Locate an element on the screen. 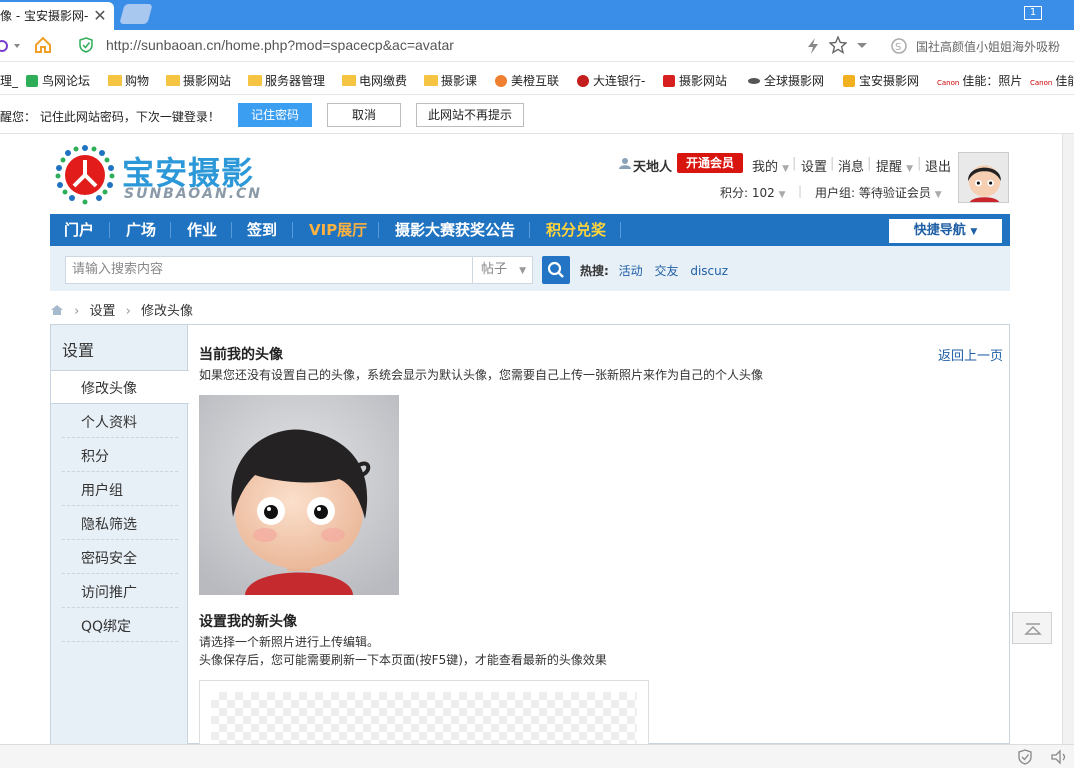 The width and height of the screenshot is (1074, 768). nav-item-homework: 作业 is located at coordinates (202, 230).